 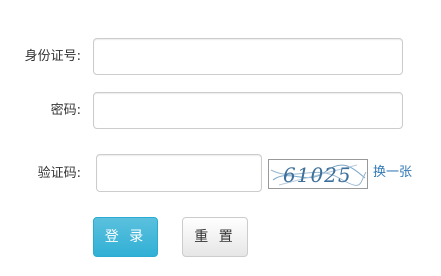 What do you see at coordinates (65, 110) in the screenshot?
I see `password-label: 密码:` at bounding box center [65, 110].